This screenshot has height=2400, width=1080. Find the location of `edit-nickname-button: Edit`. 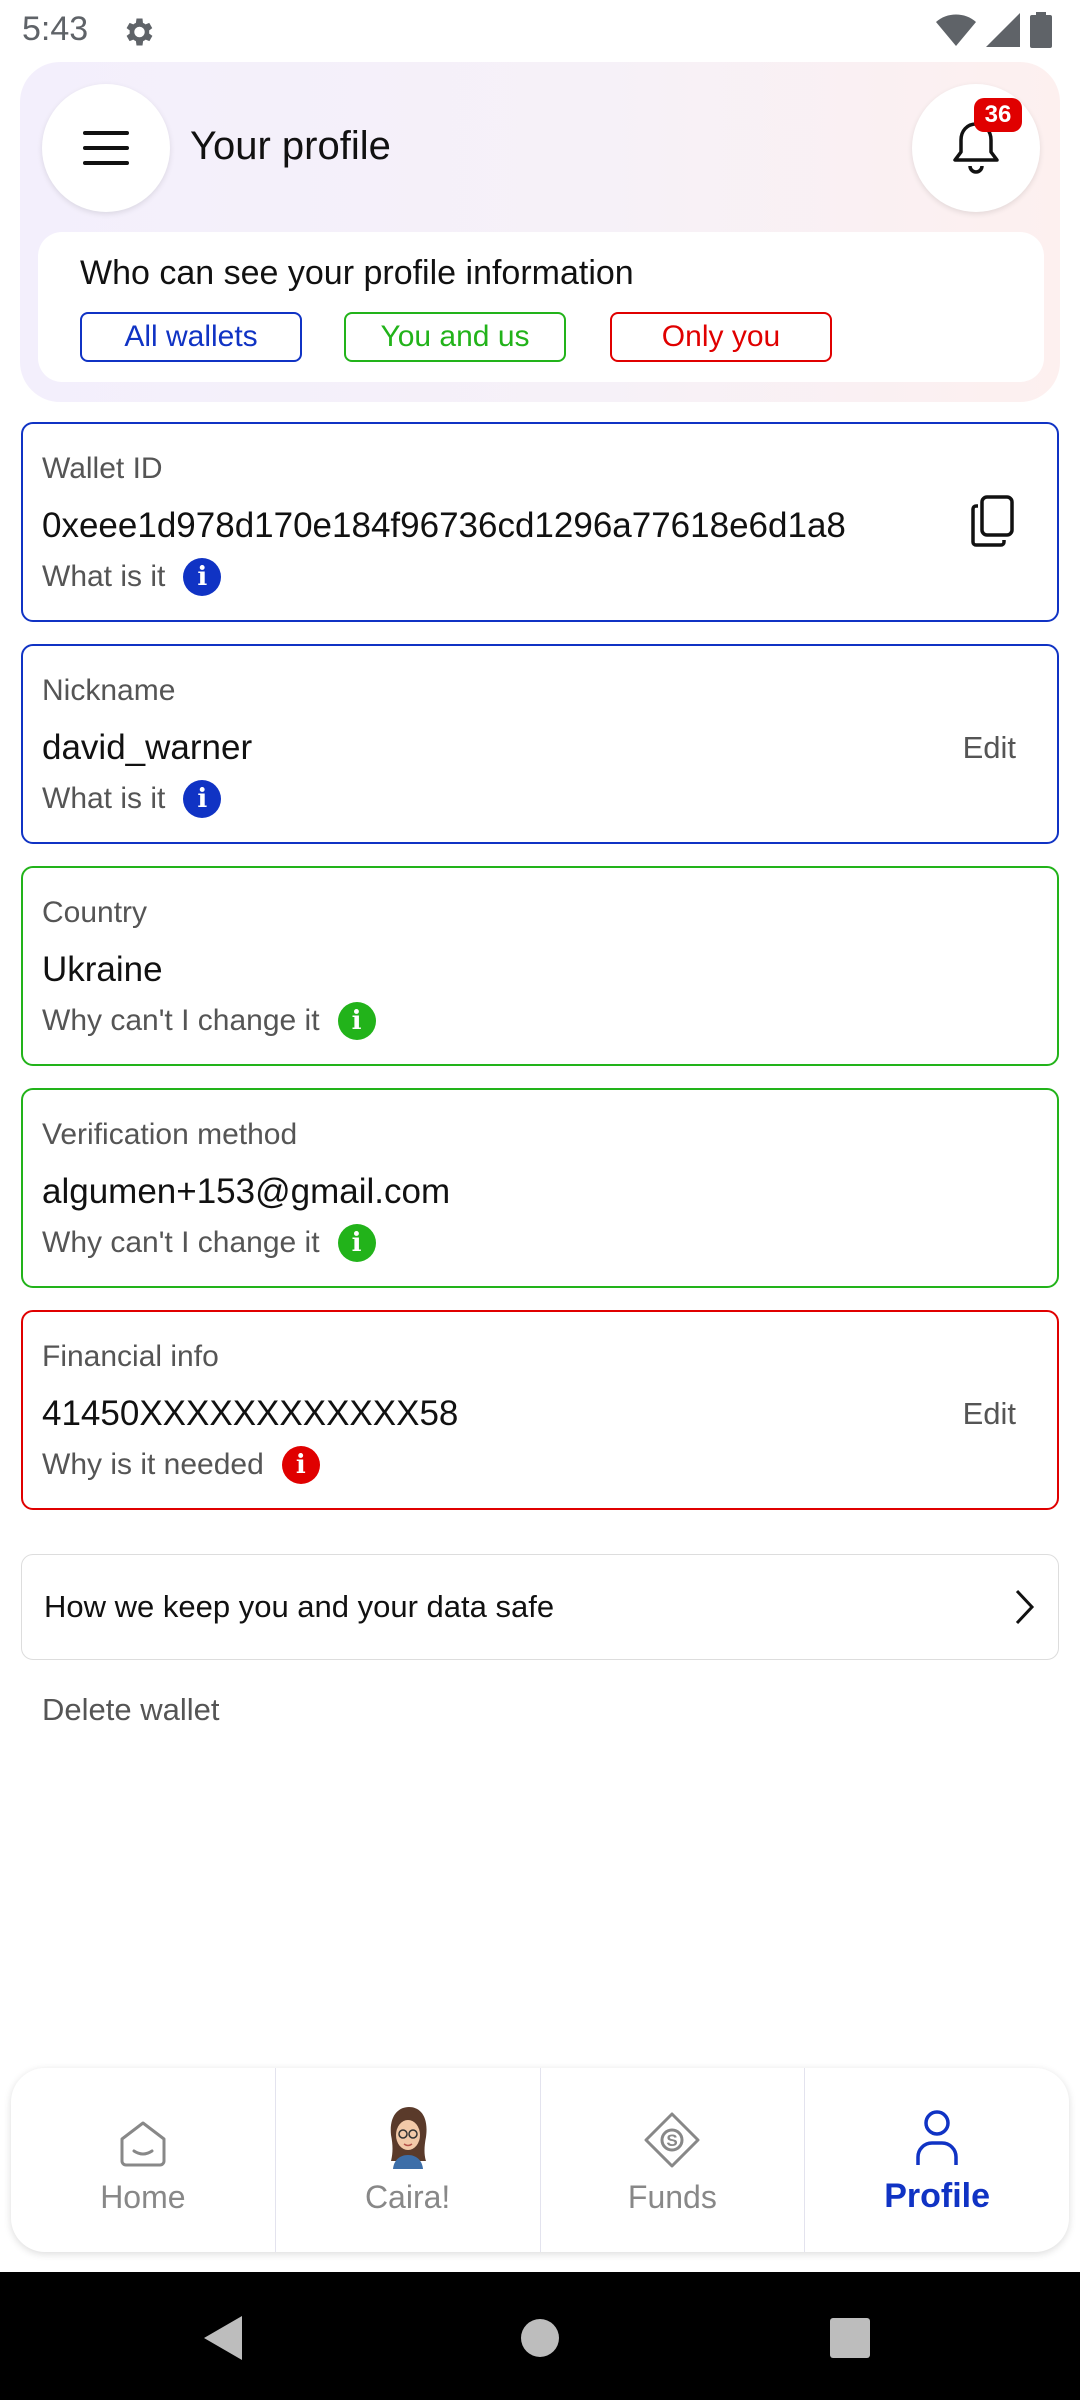

edit-nickname-button: Edit is located at coordinates (989, 748).